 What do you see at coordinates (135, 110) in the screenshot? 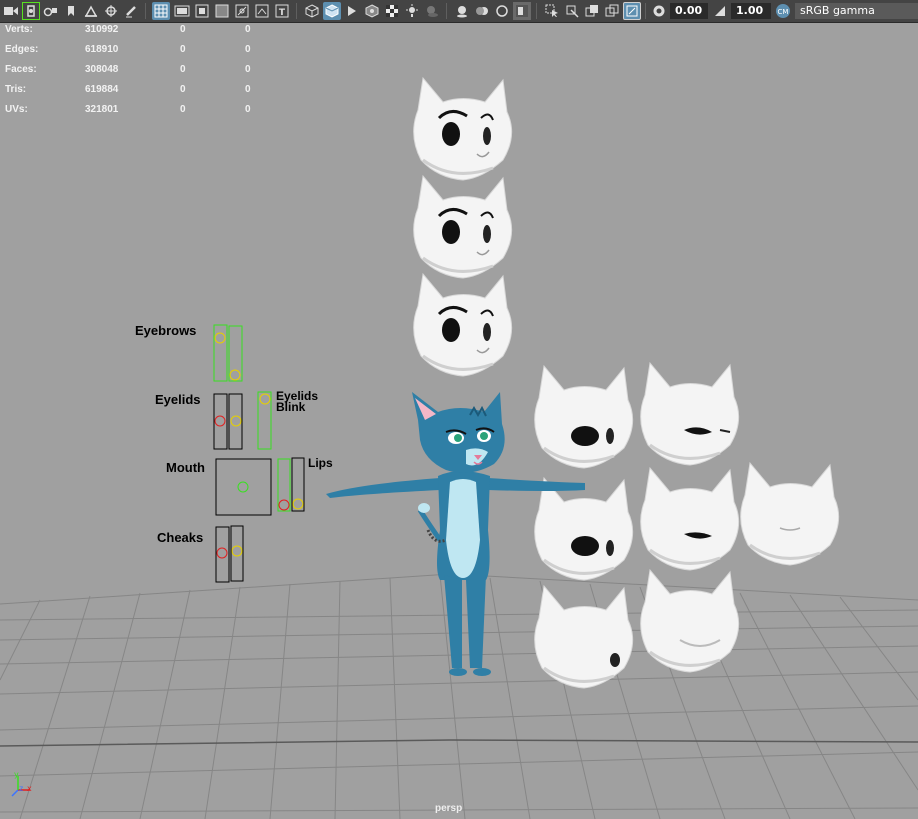
I see `hud-row-uvs: UVs: 321801 0 0` at bounding box center [135, 110].